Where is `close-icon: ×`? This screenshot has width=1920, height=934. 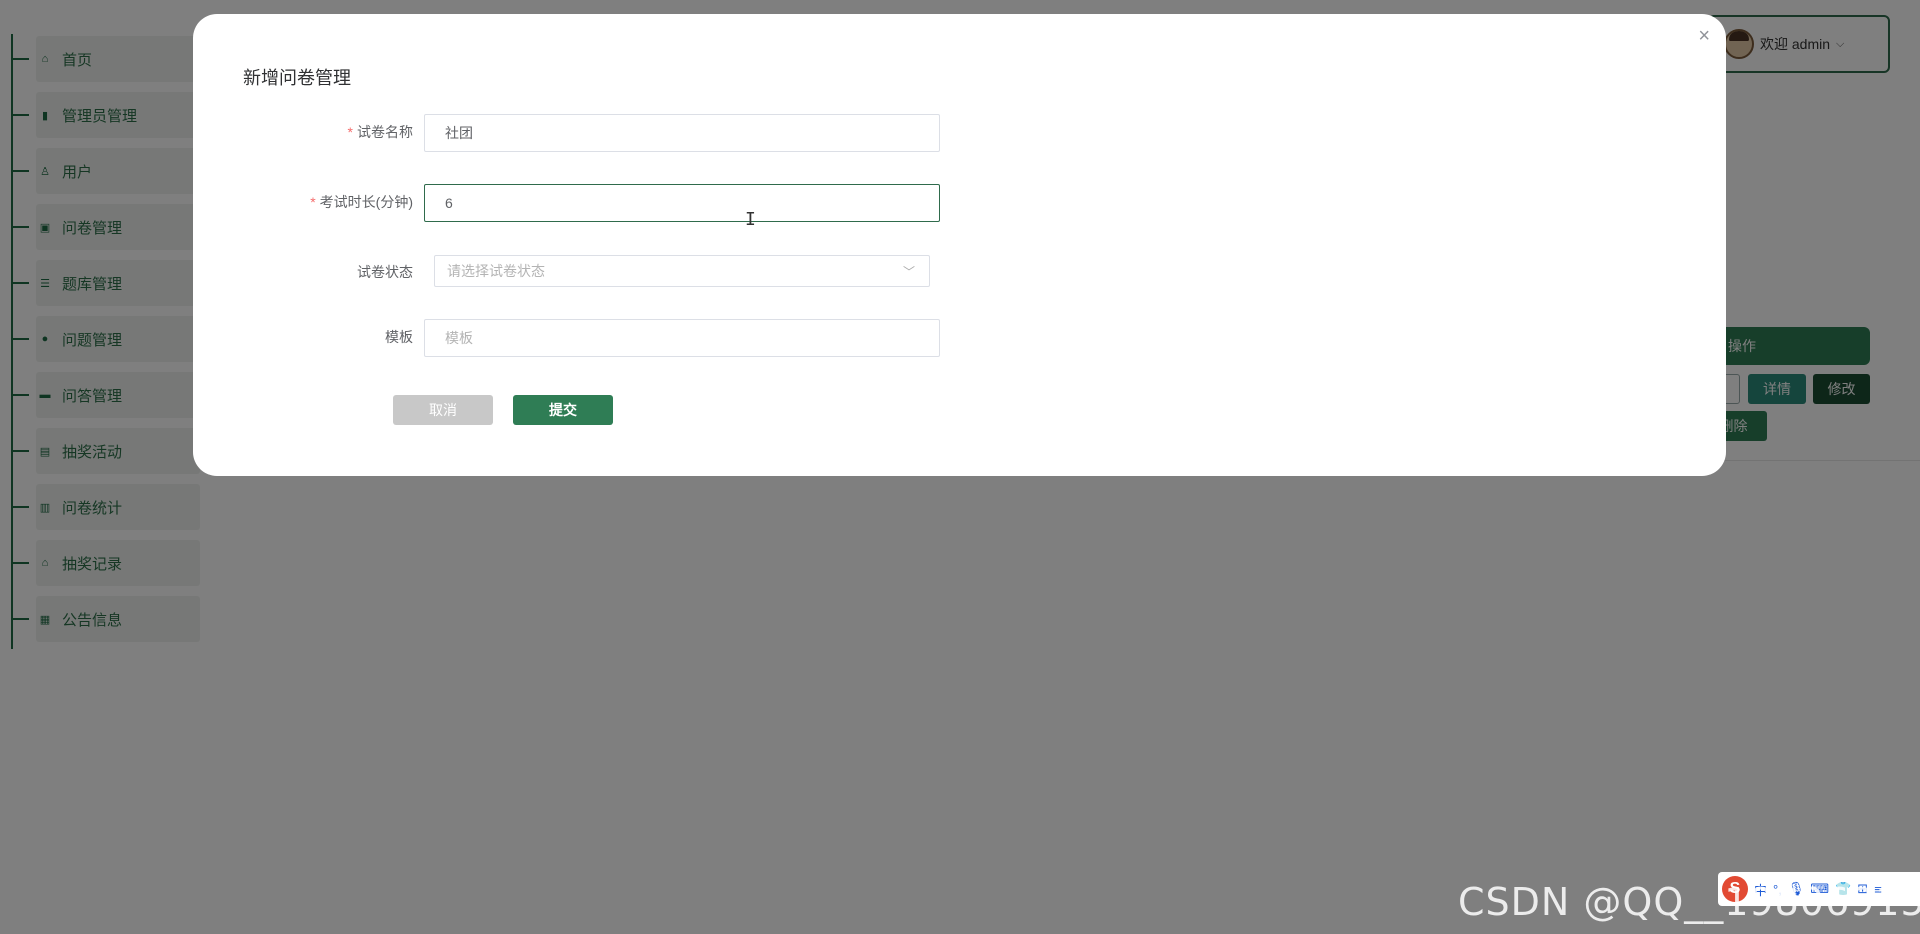
close-icon: × is located at coordinates (1704, 36).